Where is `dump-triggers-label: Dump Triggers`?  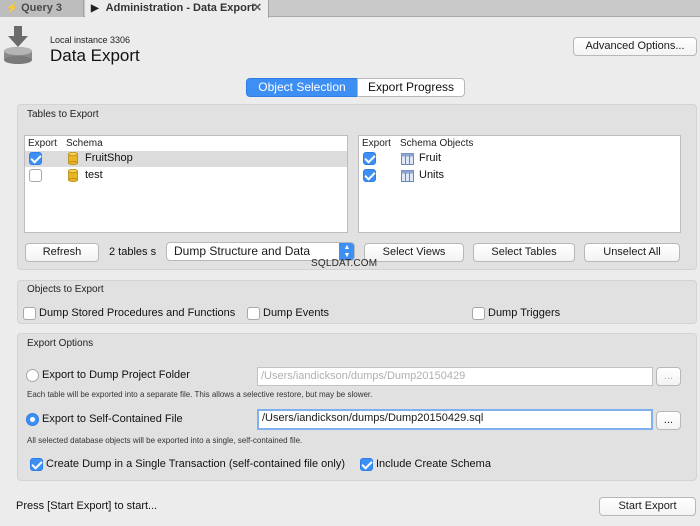 dump-triggers-label: Dump Triggers is located at coordinates (524, 313).